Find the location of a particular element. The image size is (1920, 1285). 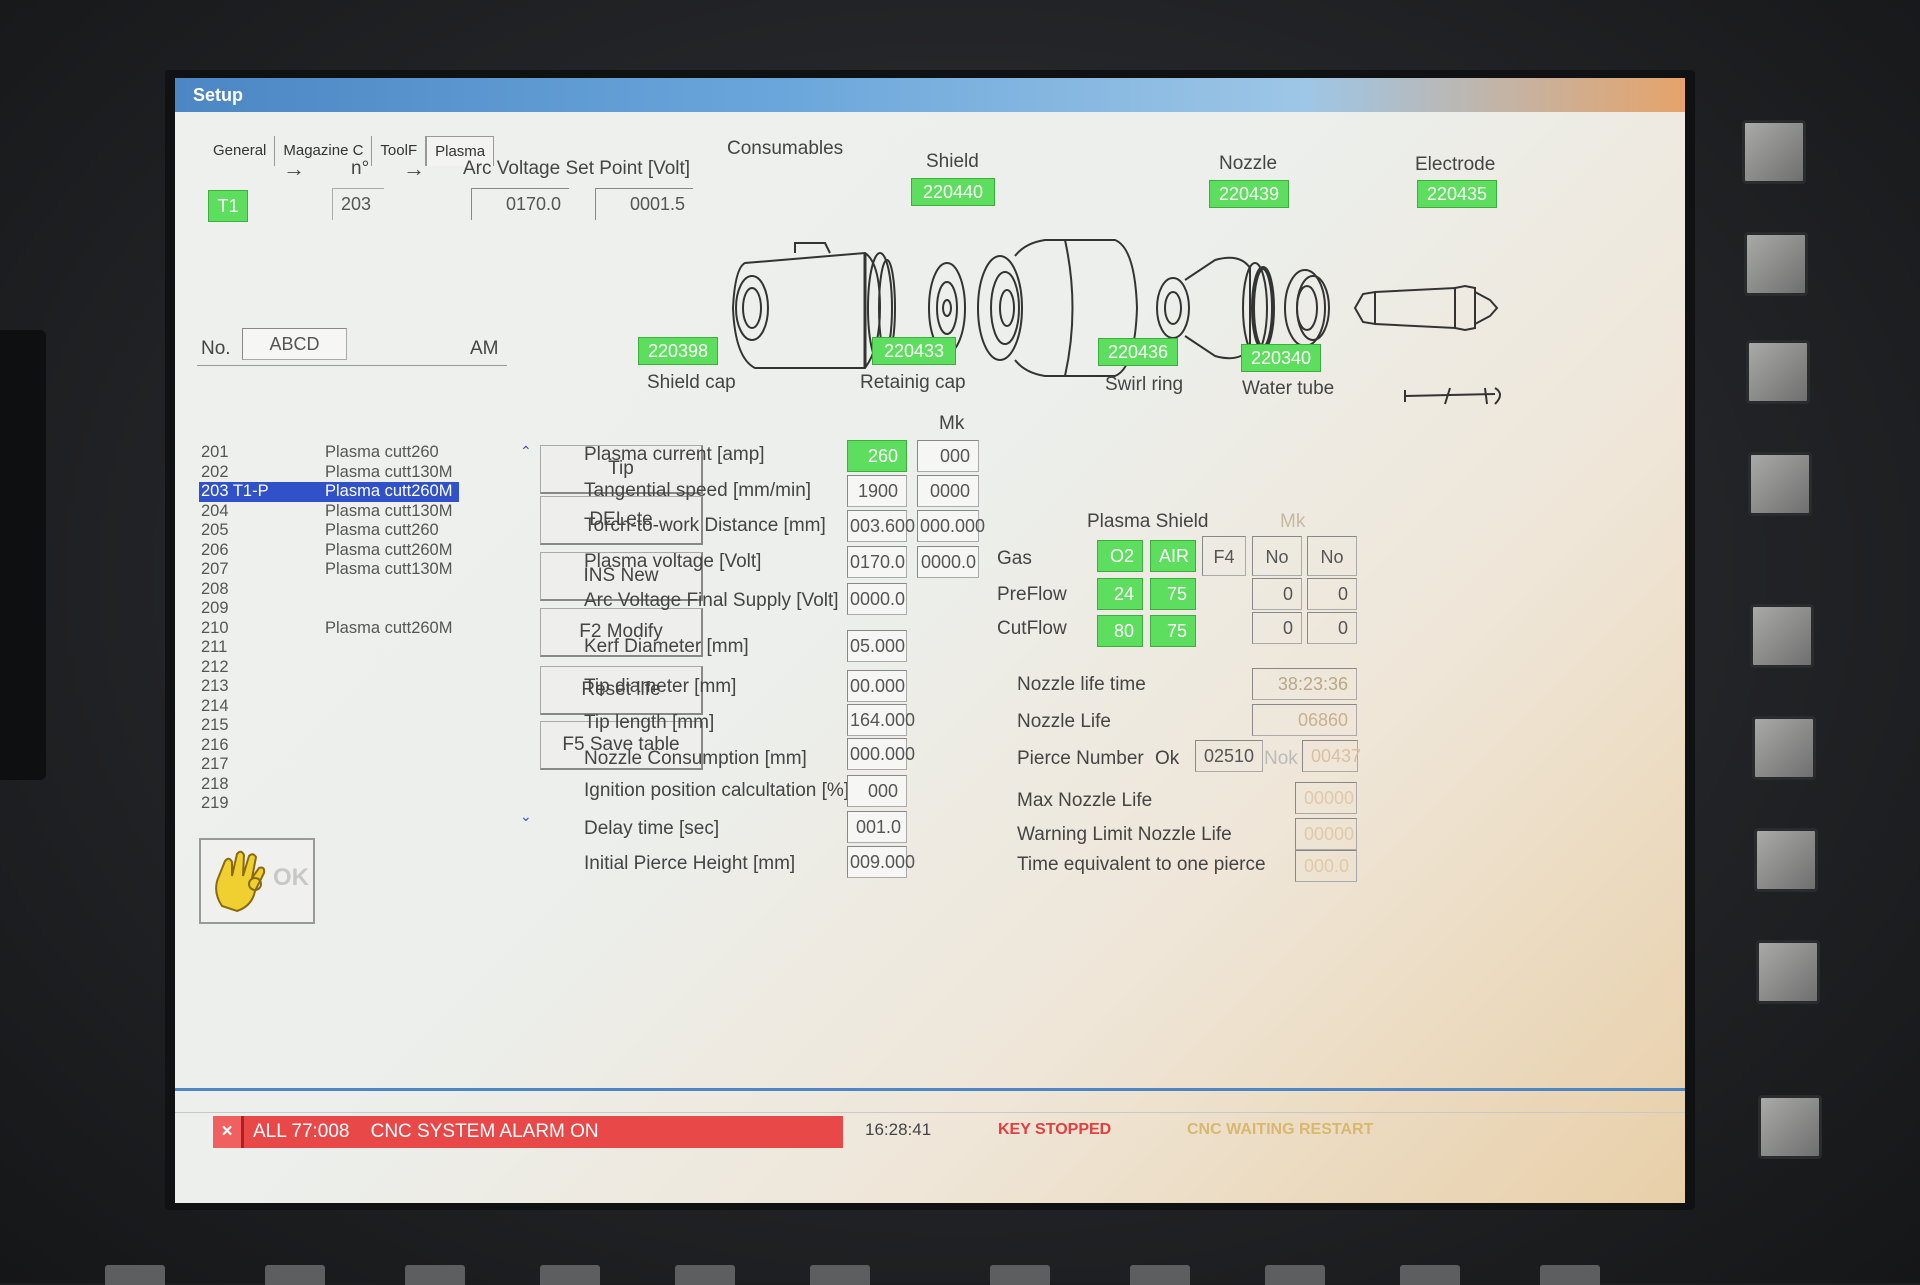

consumables-title: Consumables is located at coordinates (785, 148).